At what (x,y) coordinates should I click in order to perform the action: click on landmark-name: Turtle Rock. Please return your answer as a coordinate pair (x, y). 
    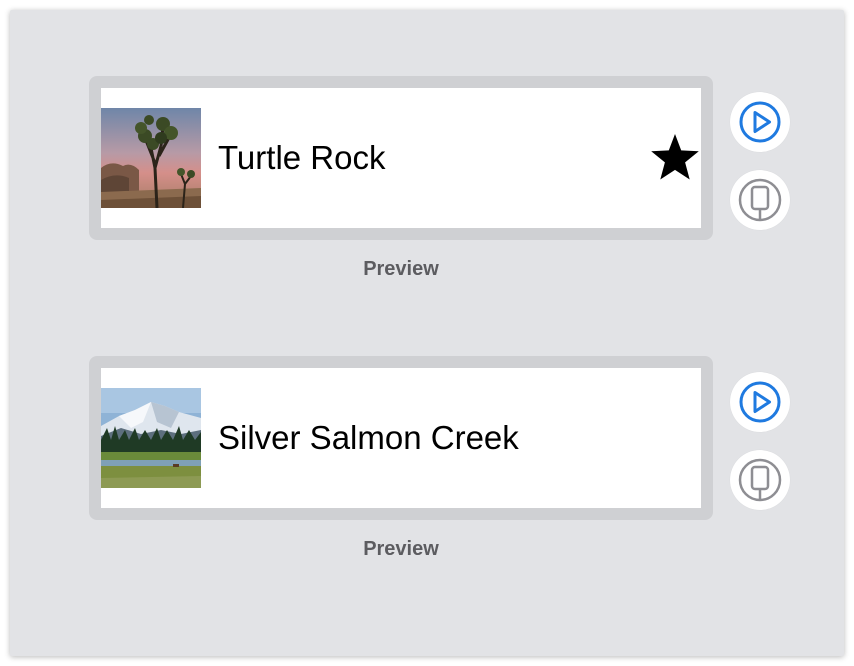
    Looking at the image, I should click on (302, 157).